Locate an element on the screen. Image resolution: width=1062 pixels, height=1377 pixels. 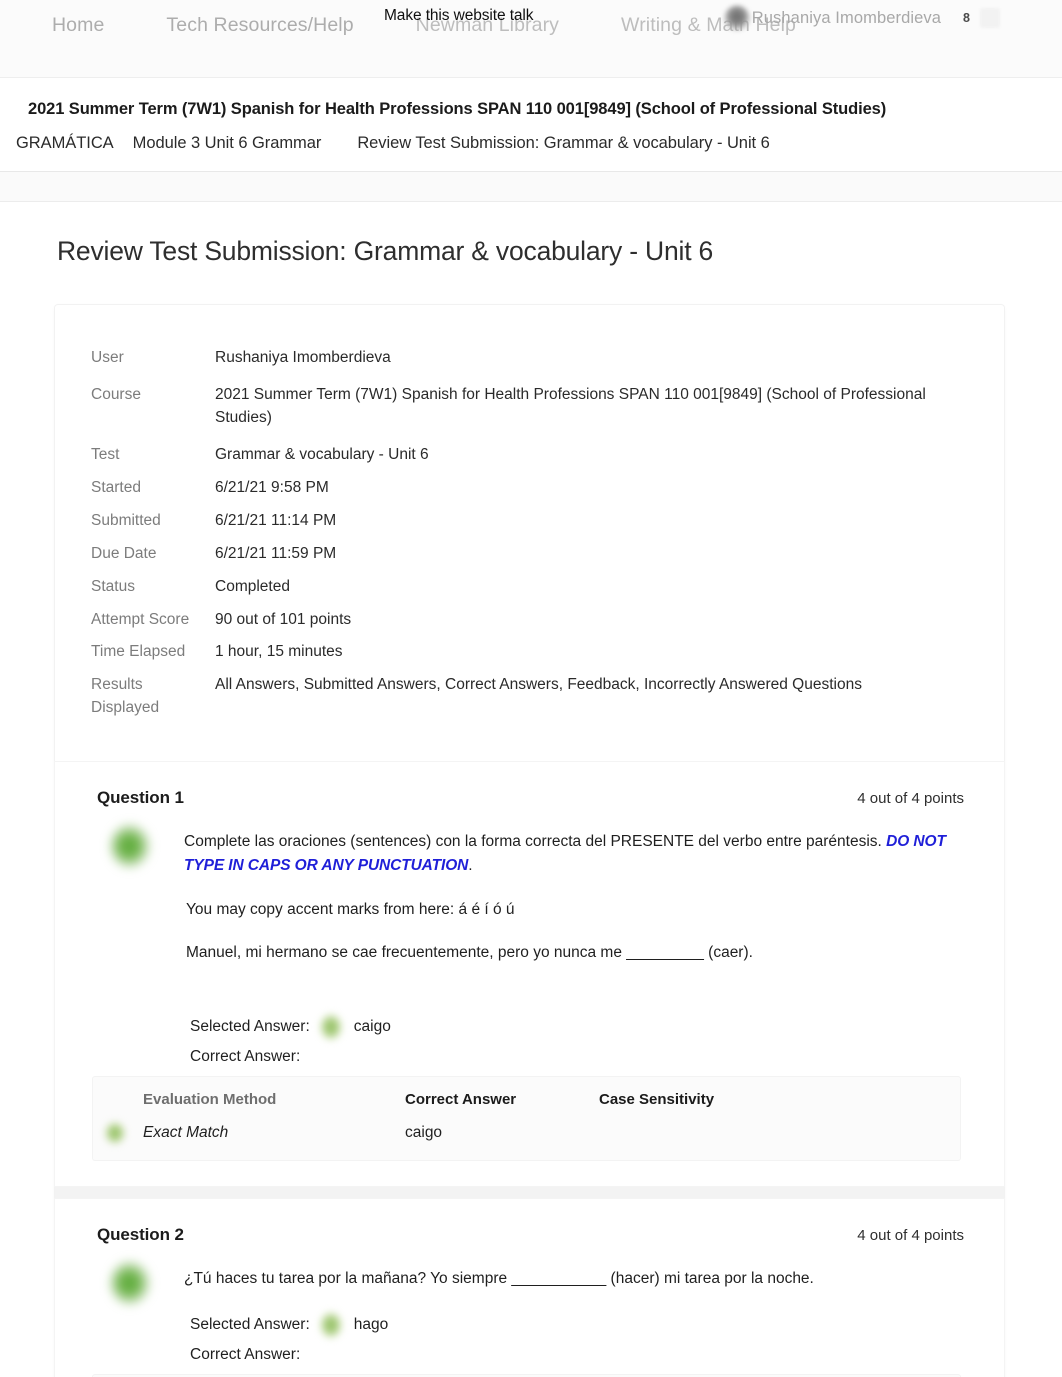
selected-answer-label-1: Selected Answer: is located at coordinates (250, 1027).